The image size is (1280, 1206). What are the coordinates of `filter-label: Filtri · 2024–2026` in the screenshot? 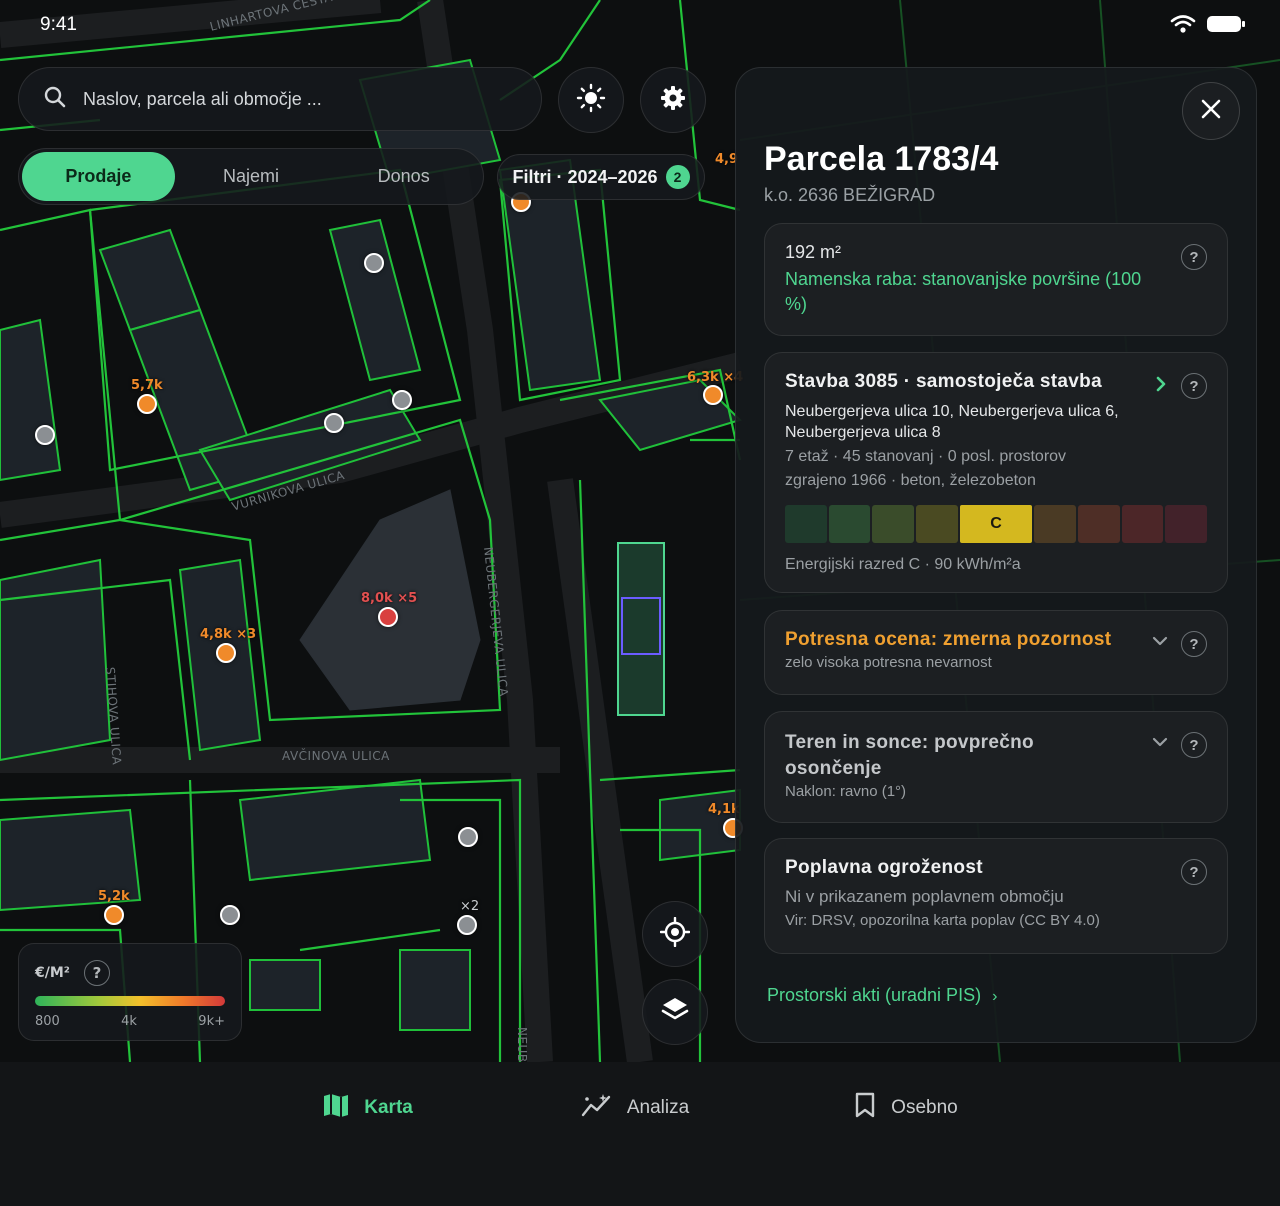 It's located at (585, 176).